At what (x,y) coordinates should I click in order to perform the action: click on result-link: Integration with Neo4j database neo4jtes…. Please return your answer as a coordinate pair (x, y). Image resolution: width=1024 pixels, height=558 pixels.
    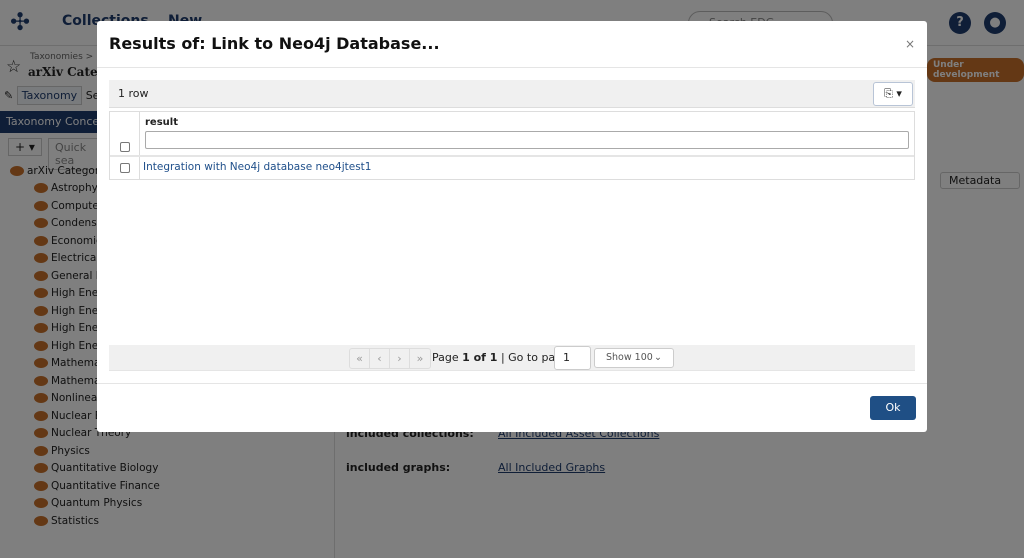
    Looking at the image, I should click on (527, 168).